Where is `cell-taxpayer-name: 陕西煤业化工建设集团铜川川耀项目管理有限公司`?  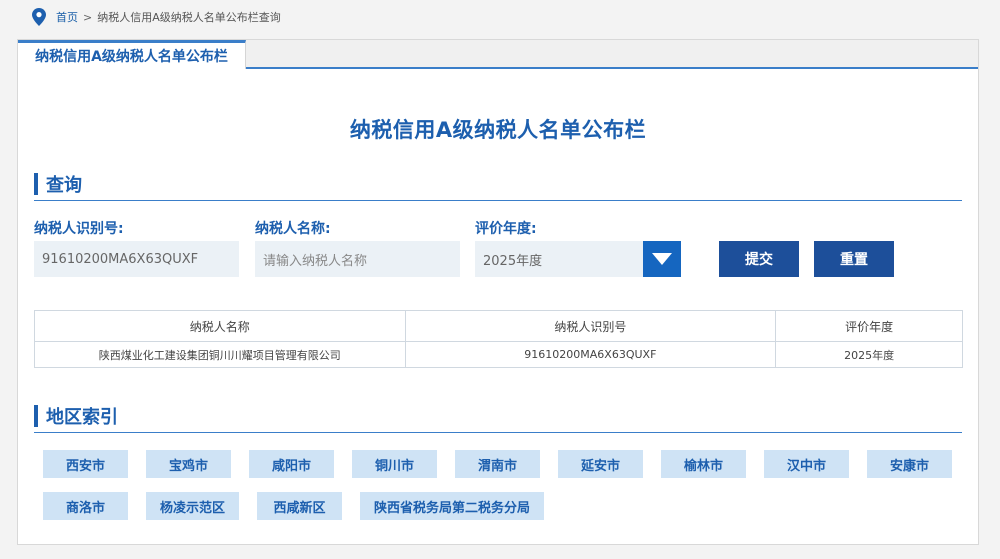
cell-taxpayer-name: 陕西煤业化工建设集团铜川川耀项目管理有限公司 is located at coordinates (220, 354).